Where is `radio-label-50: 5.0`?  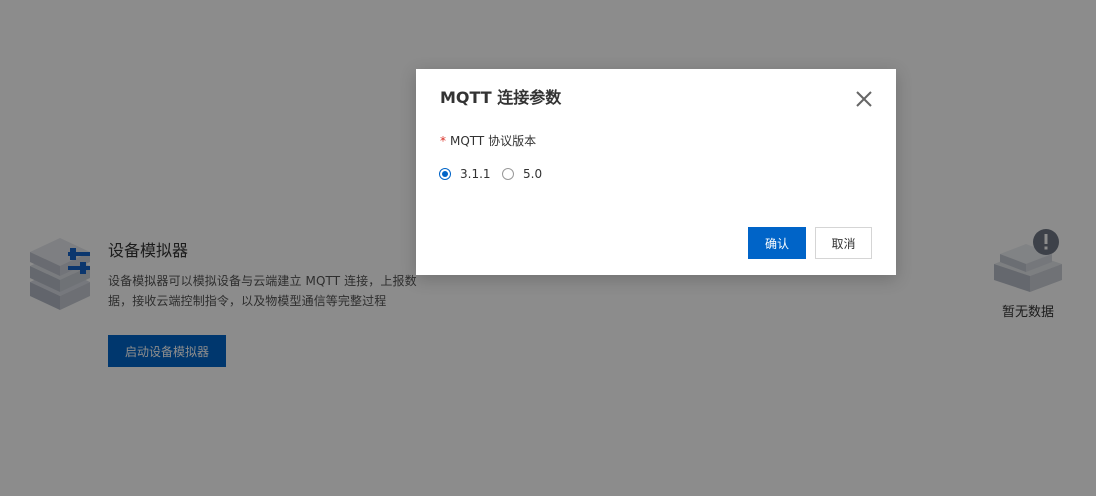
radio-label-50: 5.0 is located at coordinates (533, 174).